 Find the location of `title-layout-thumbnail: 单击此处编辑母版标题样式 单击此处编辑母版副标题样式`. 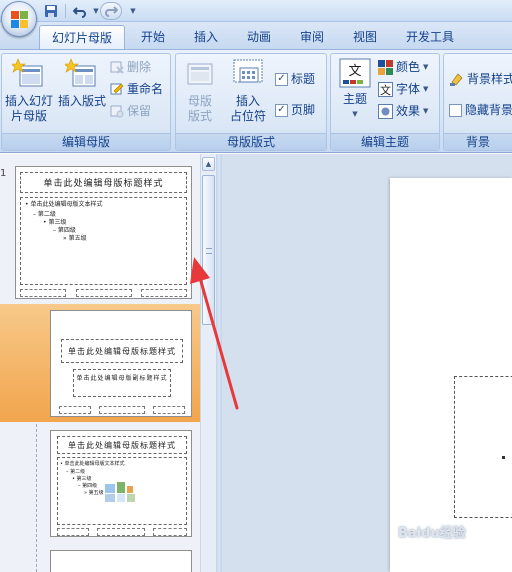

title-layout-thumbnail: 单击此处编辑母版标题样式 单击此处编辑母版副标题样式 is located at coordinates (121, 363).